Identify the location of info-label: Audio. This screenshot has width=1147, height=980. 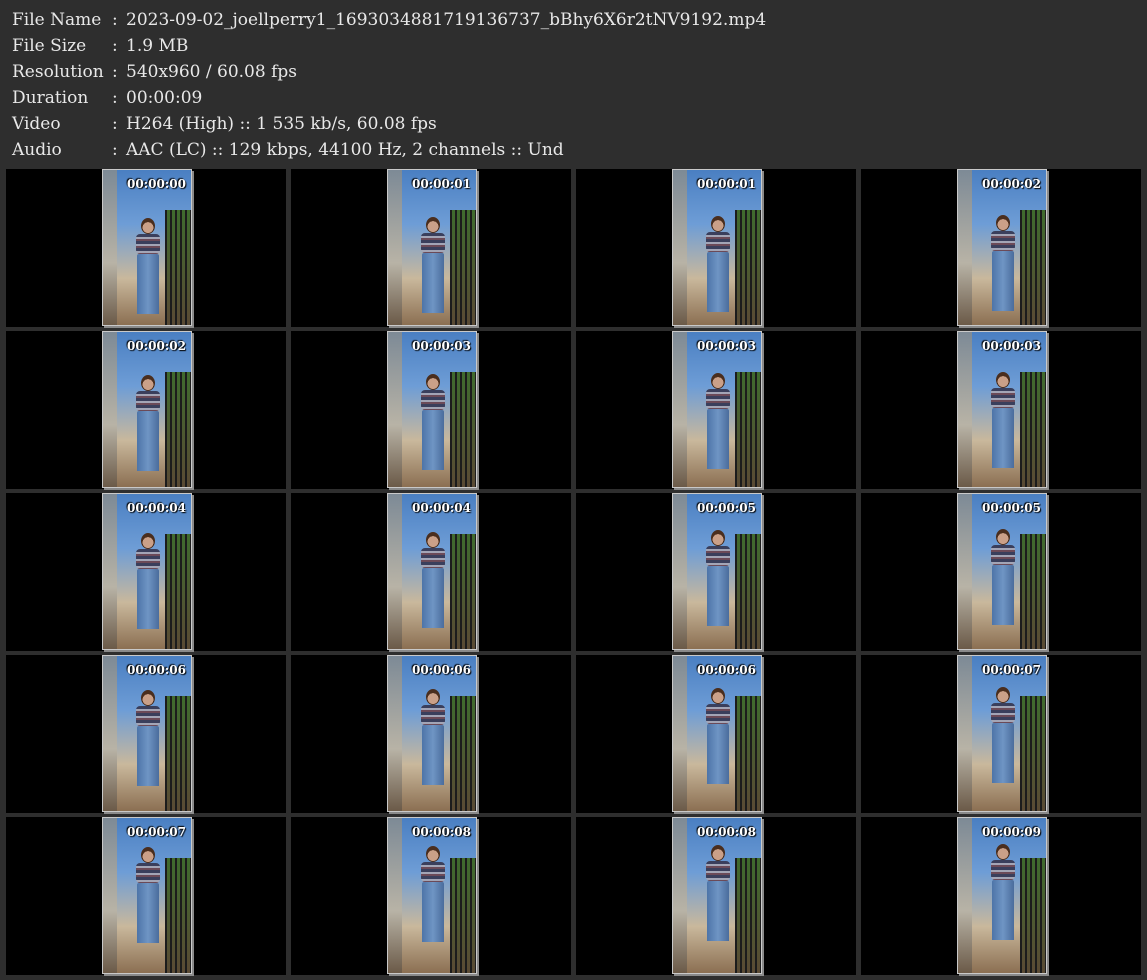
(37, 150).